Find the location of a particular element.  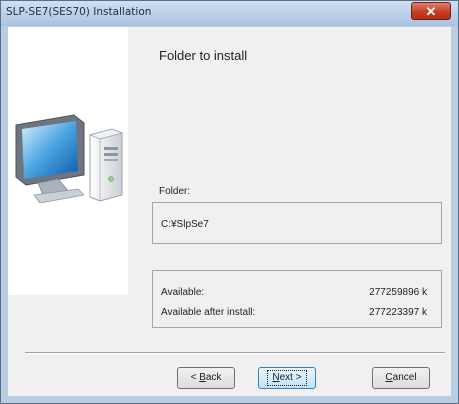

next-button-label: ext > is located at coordinates (290, 377).